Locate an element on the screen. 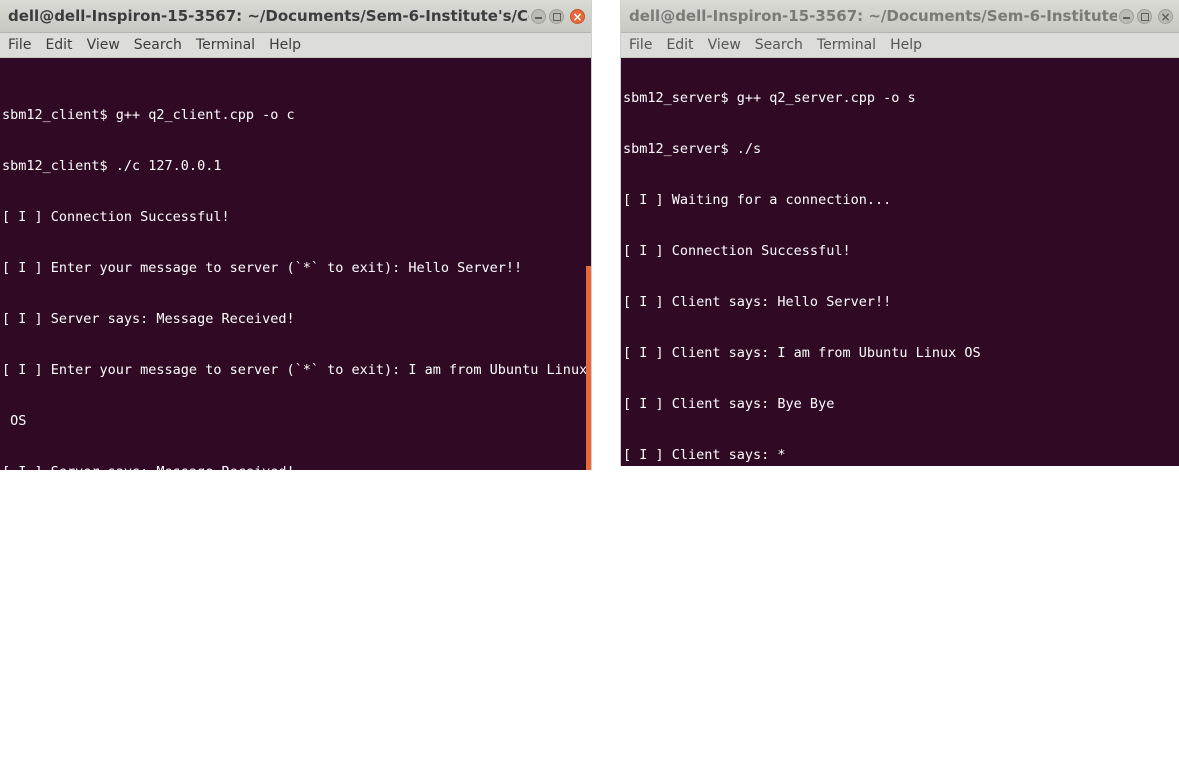 Image resolution: width=1179 pixels, height=770 pixels. scrollbar is located at coordinates (588, 368).